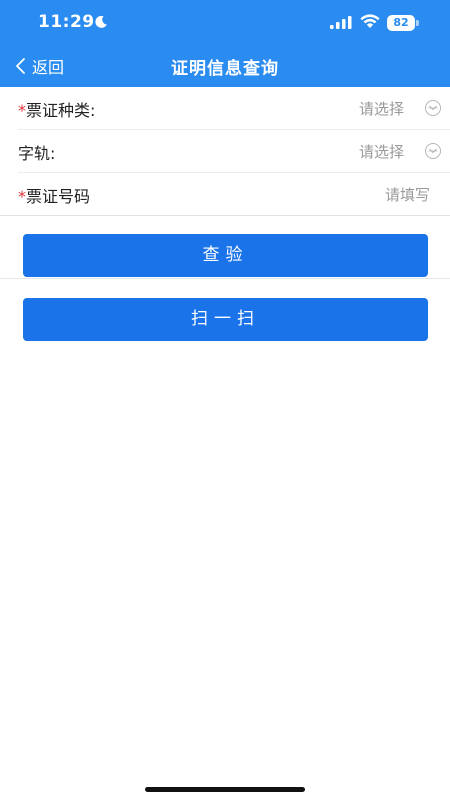  What do you see at coordinates (225, 23) in the screenshot?
I see `status-bar: 11:29 82` at bounding box center [225, 23].